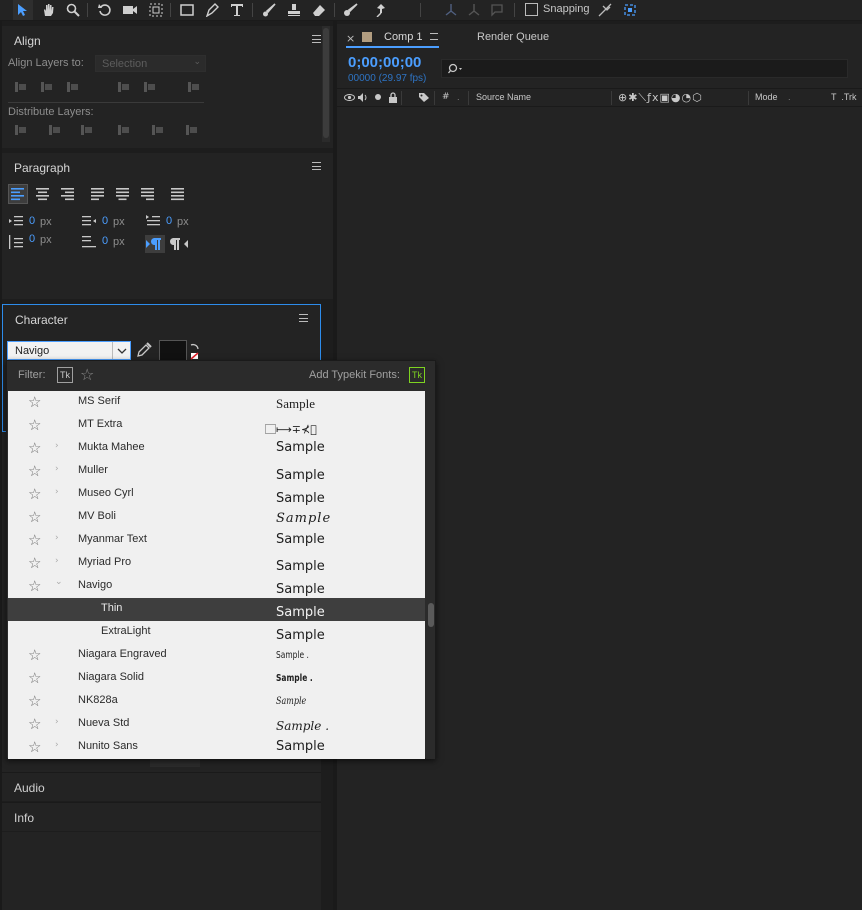 The image size is (862, 910). I want to click on info-panel: Info, so click(161, 817).